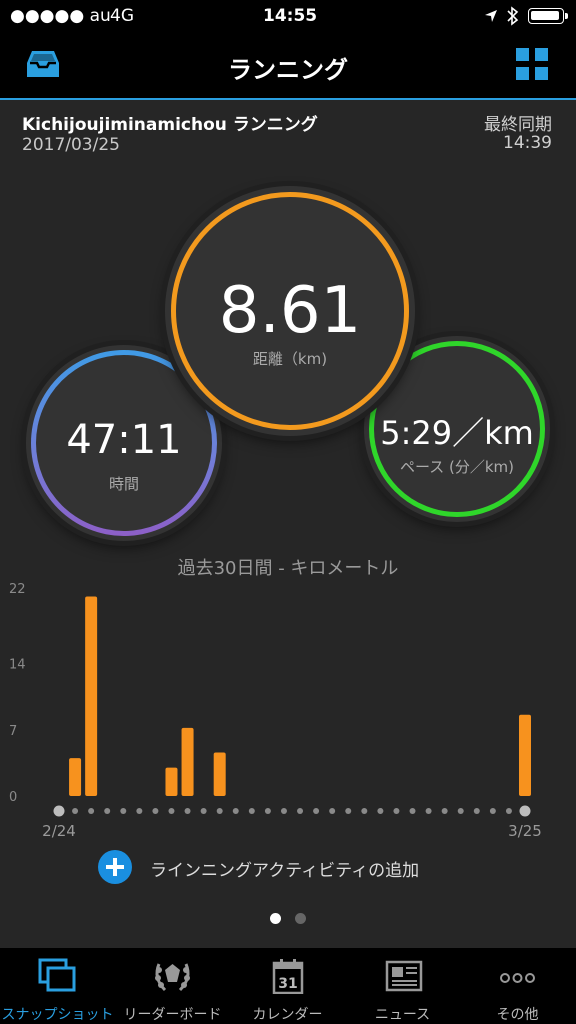 Image resolution: width=576 pixels, height=1024 pixels. Describe the element at coordinates (115, 867) in the screenshot. I see `add-icon` at that location.